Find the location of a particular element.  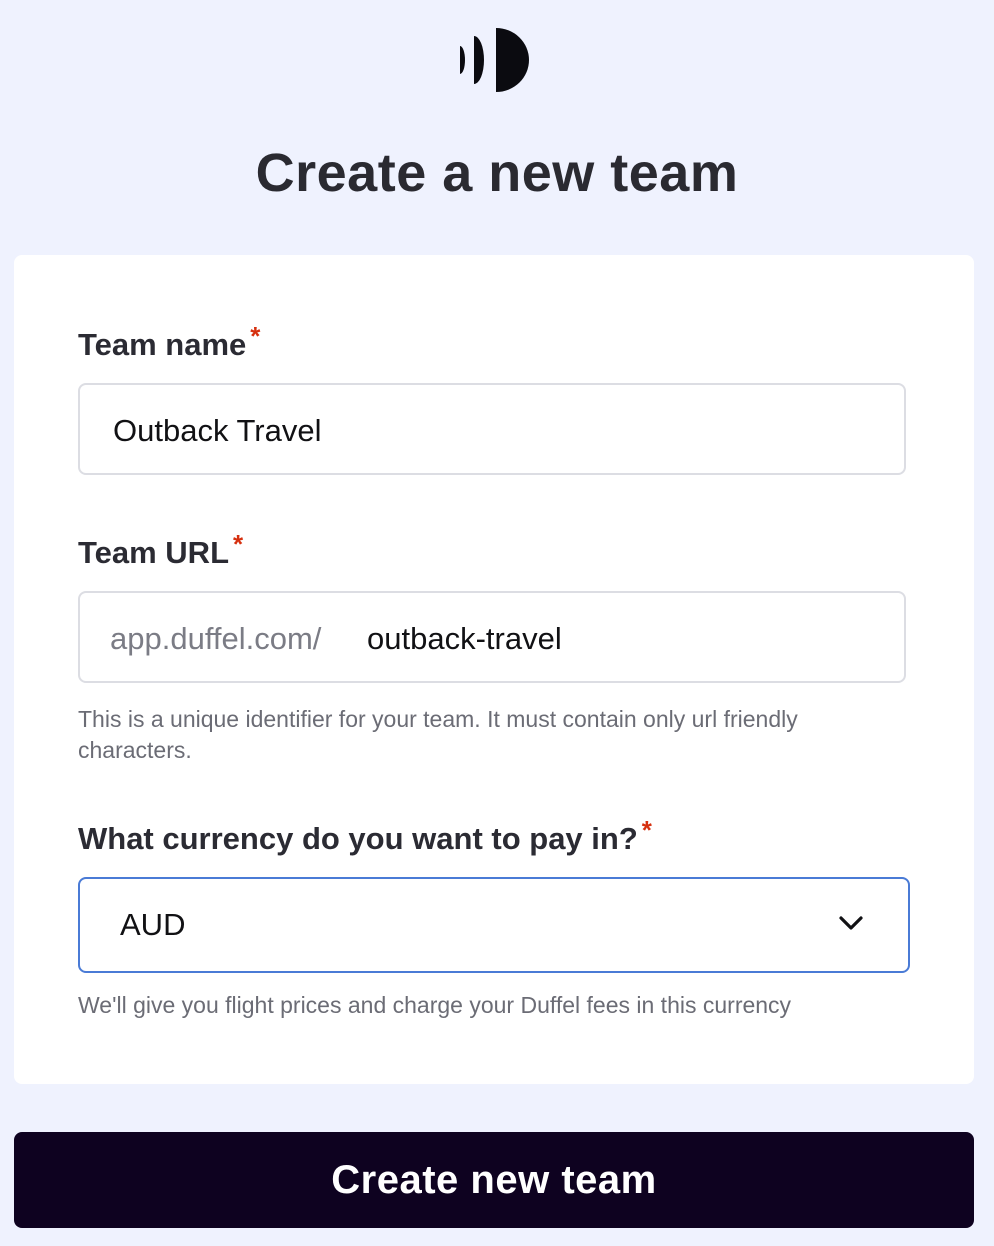

team-name-label-text: Team name is located at coordinates (162, 344).